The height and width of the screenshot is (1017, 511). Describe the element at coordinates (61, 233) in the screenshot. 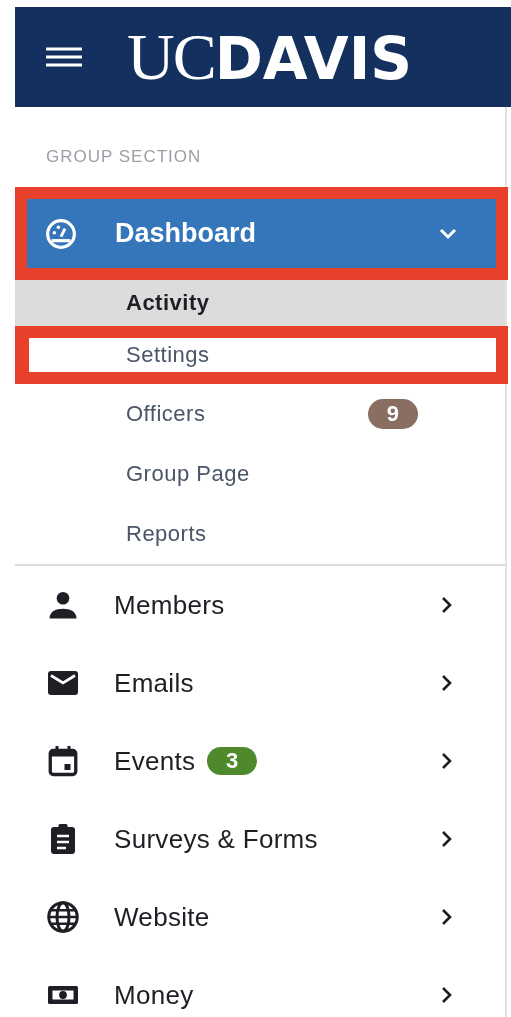

I see `gauge-icon` at that location.